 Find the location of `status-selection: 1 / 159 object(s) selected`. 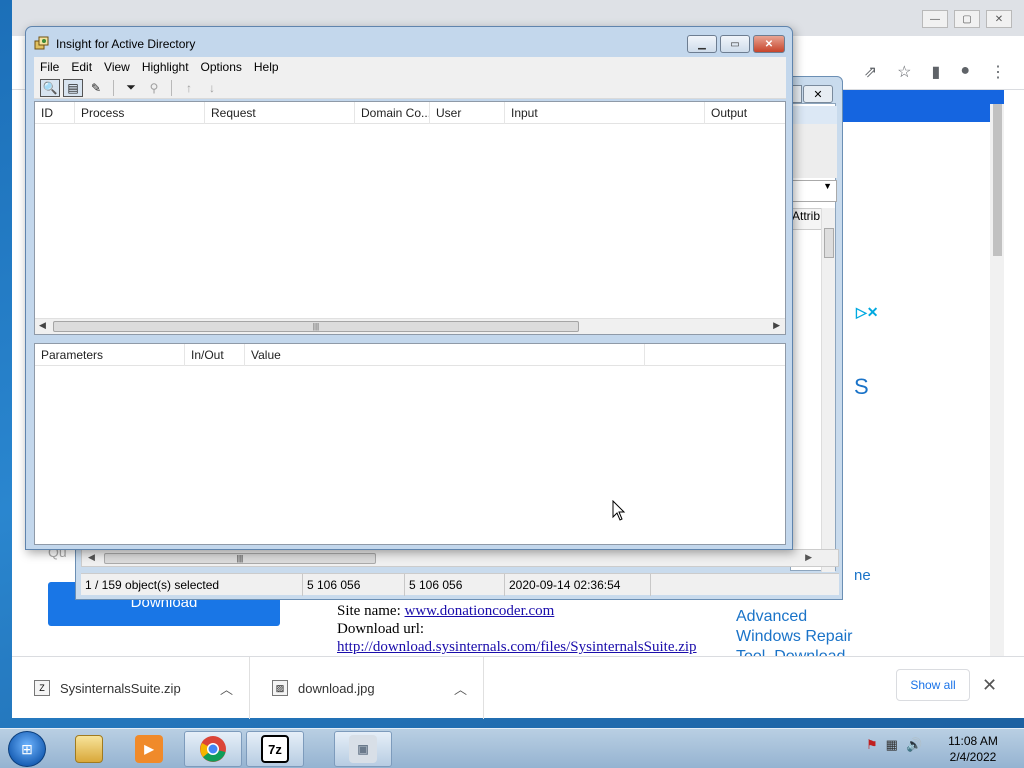

status-selection: 1 / 159 object(s) selected is located at coordinates (192, 585).